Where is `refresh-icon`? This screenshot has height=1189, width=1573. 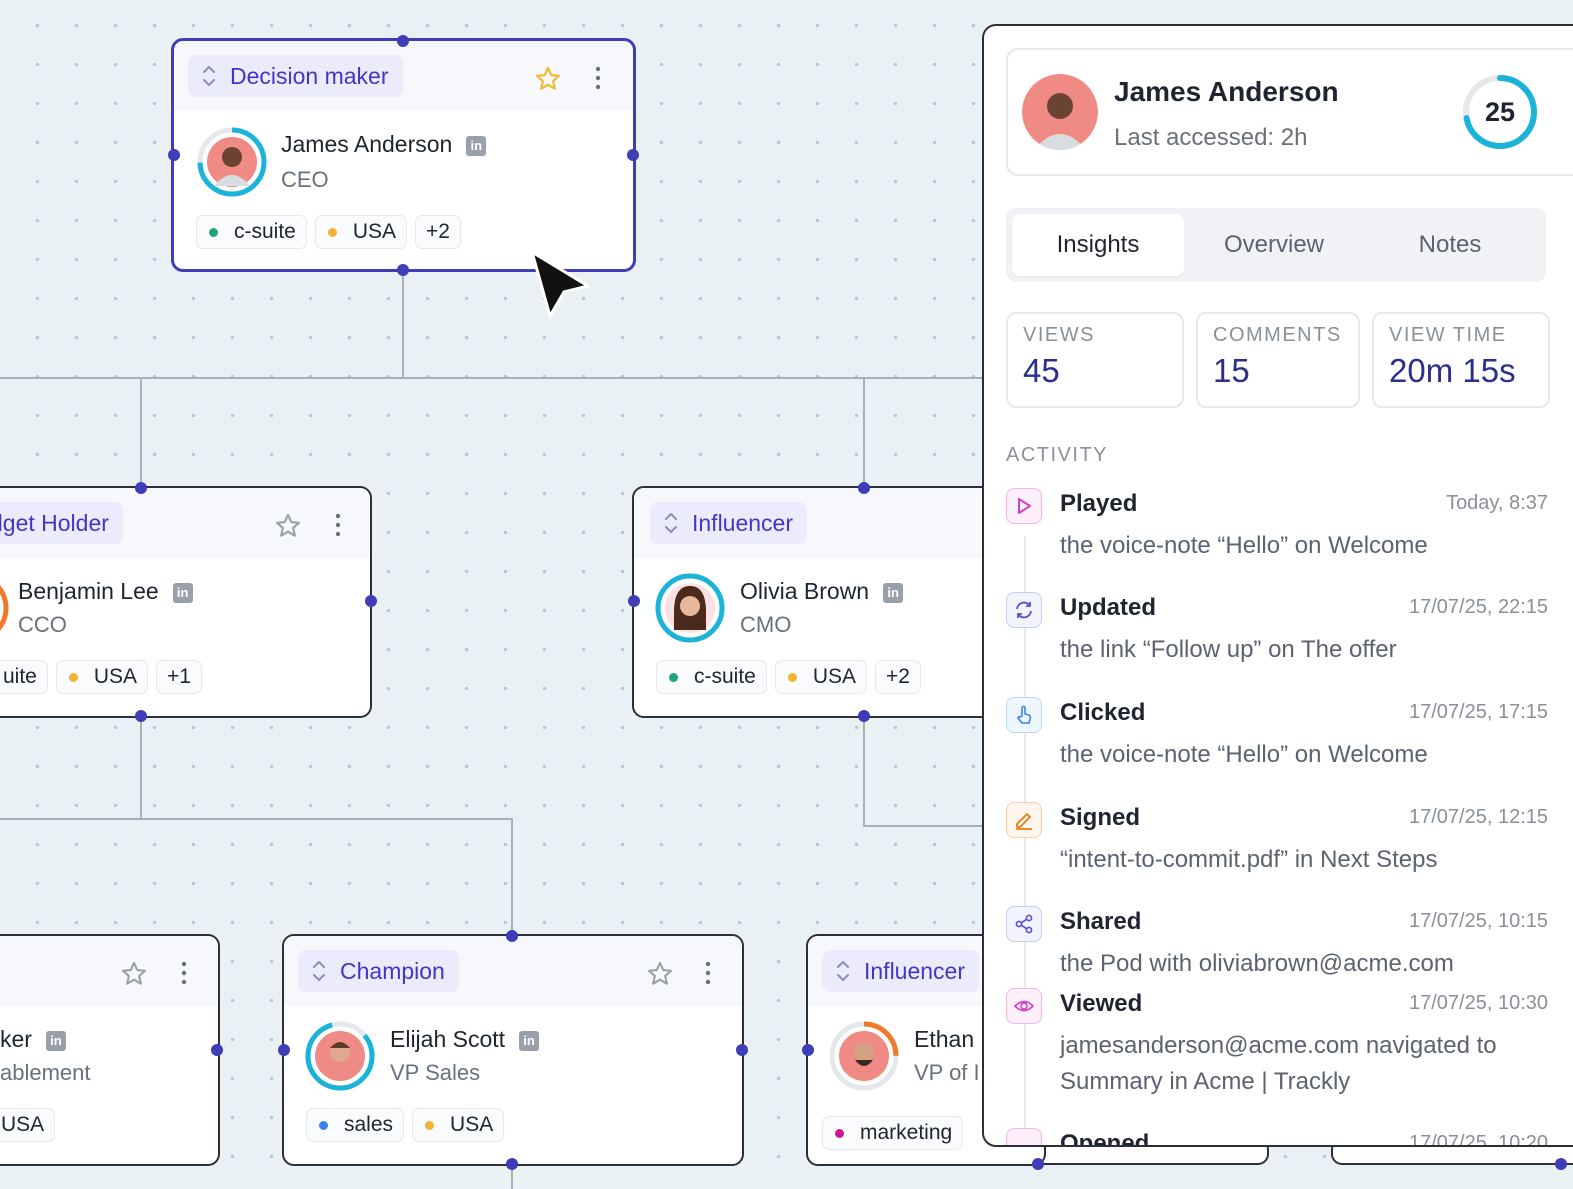 refresh-icon is located at coordinates (1024, 610).